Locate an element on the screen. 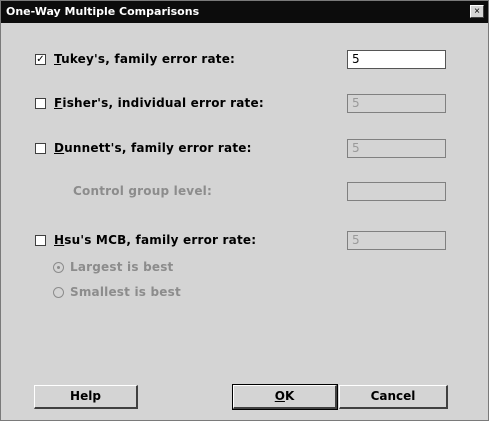  smallest-is-best-label: Smallest is best is located at coordinates (125, 292).